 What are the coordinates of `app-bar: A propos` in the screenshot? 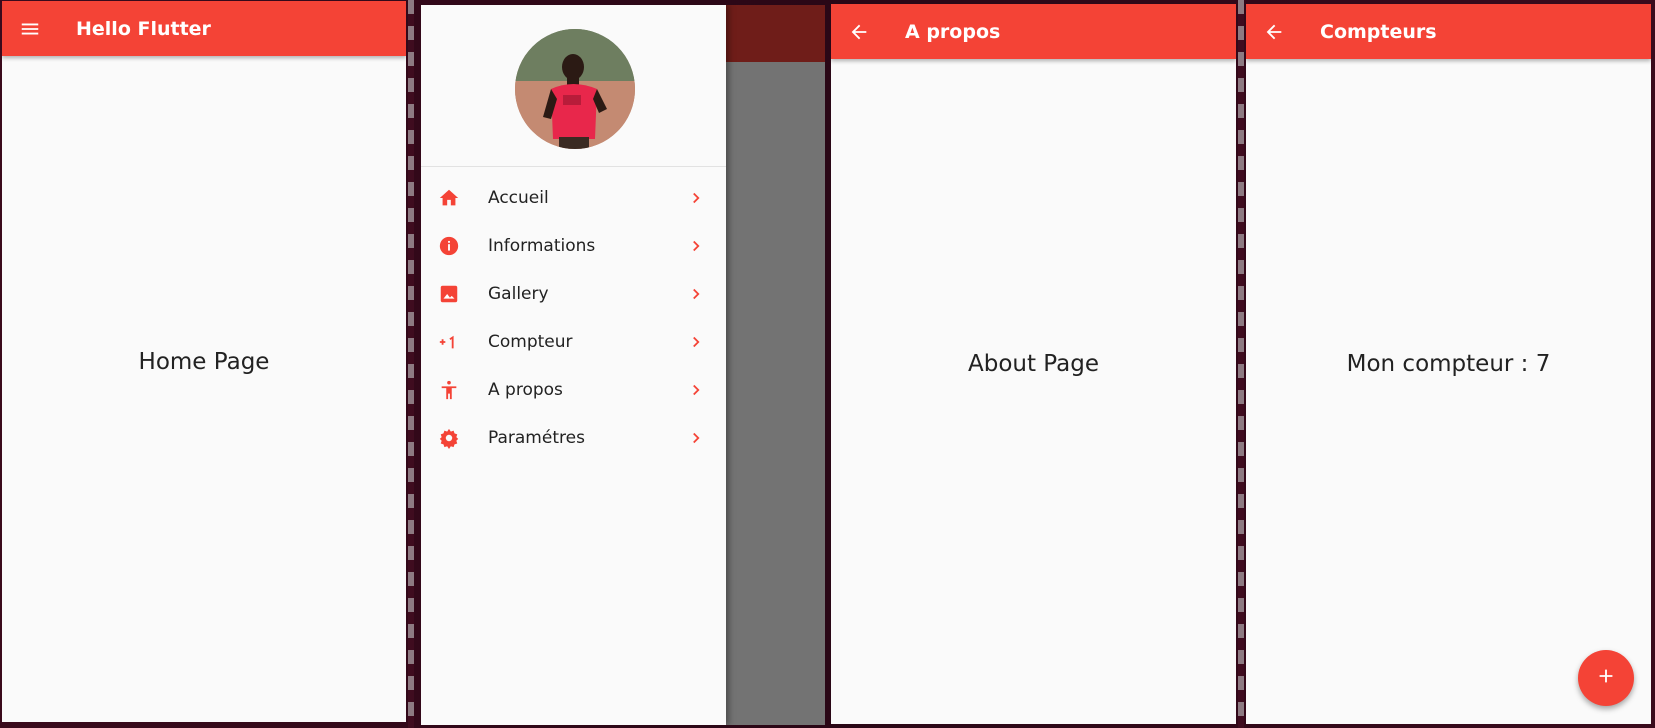 It's located at (1033, 31).